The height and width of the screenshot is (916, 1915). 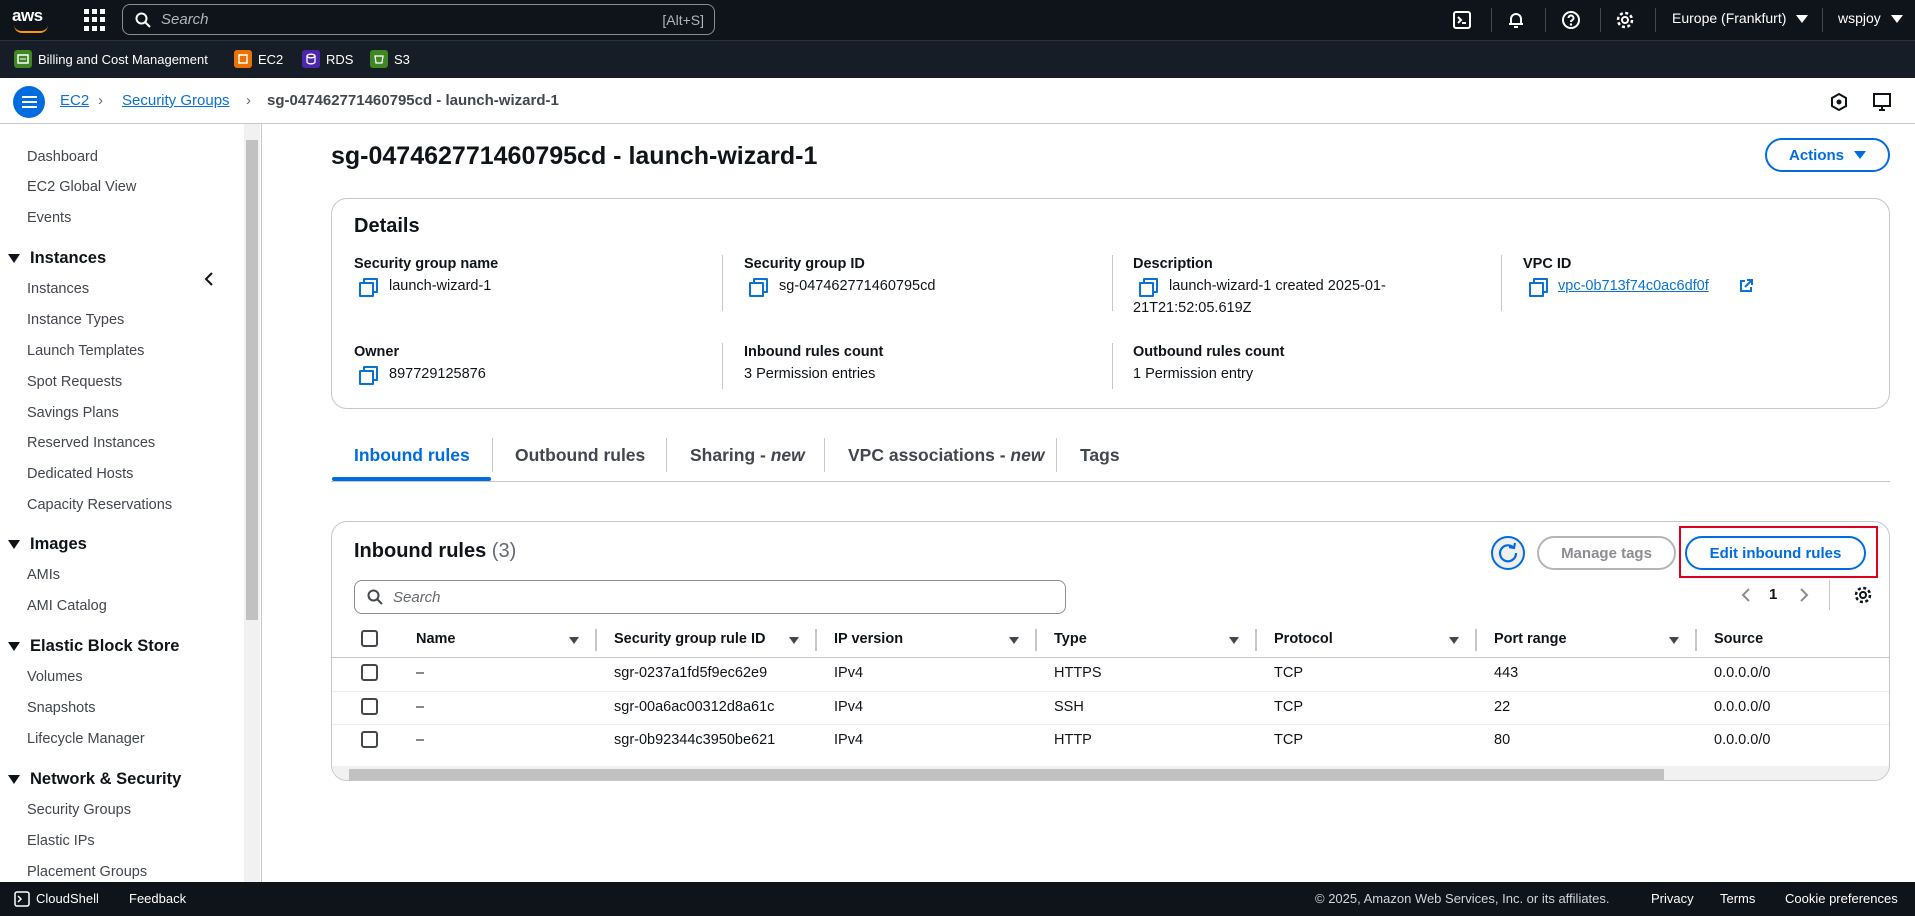 I want to click on sidebar-item-ami-catalog: AMI Catalog, so click(x=67, y=606).